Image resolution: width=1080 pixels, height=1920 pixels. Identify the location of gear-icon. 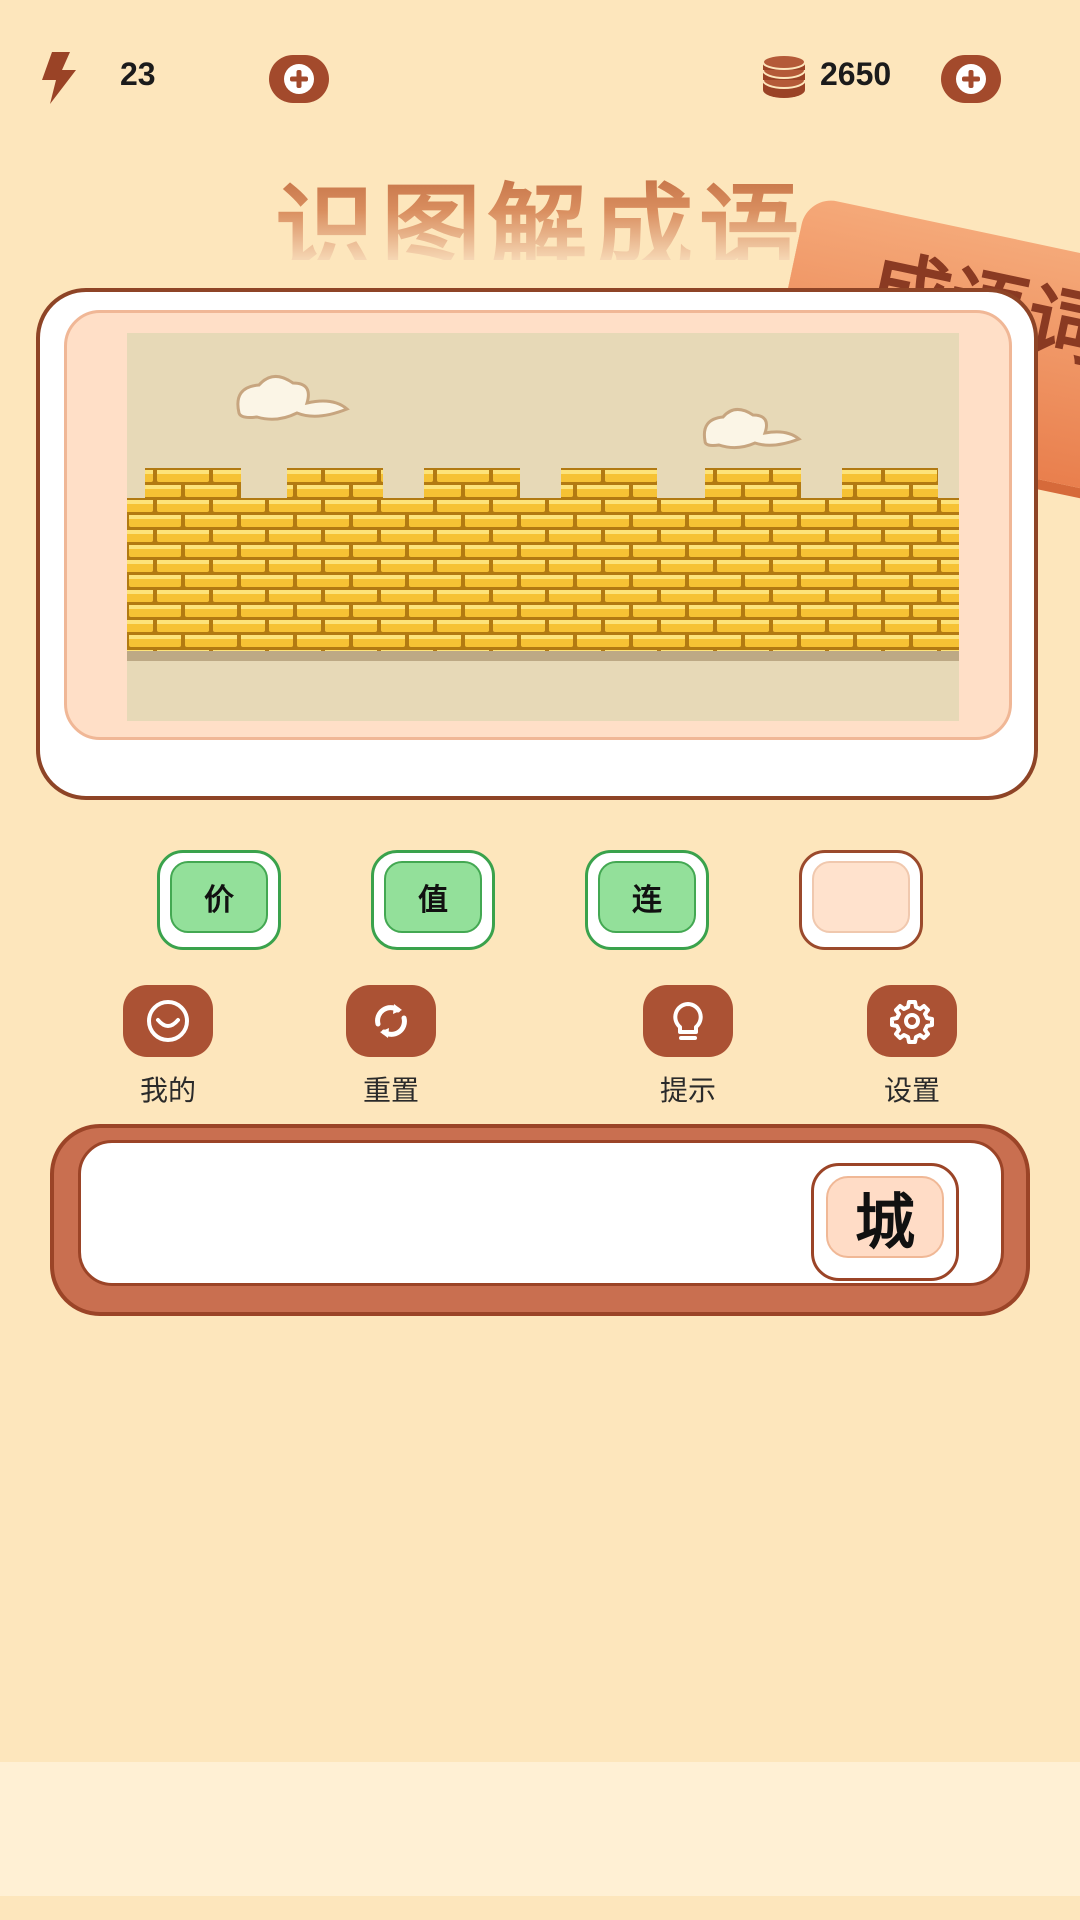
(912, 1022).